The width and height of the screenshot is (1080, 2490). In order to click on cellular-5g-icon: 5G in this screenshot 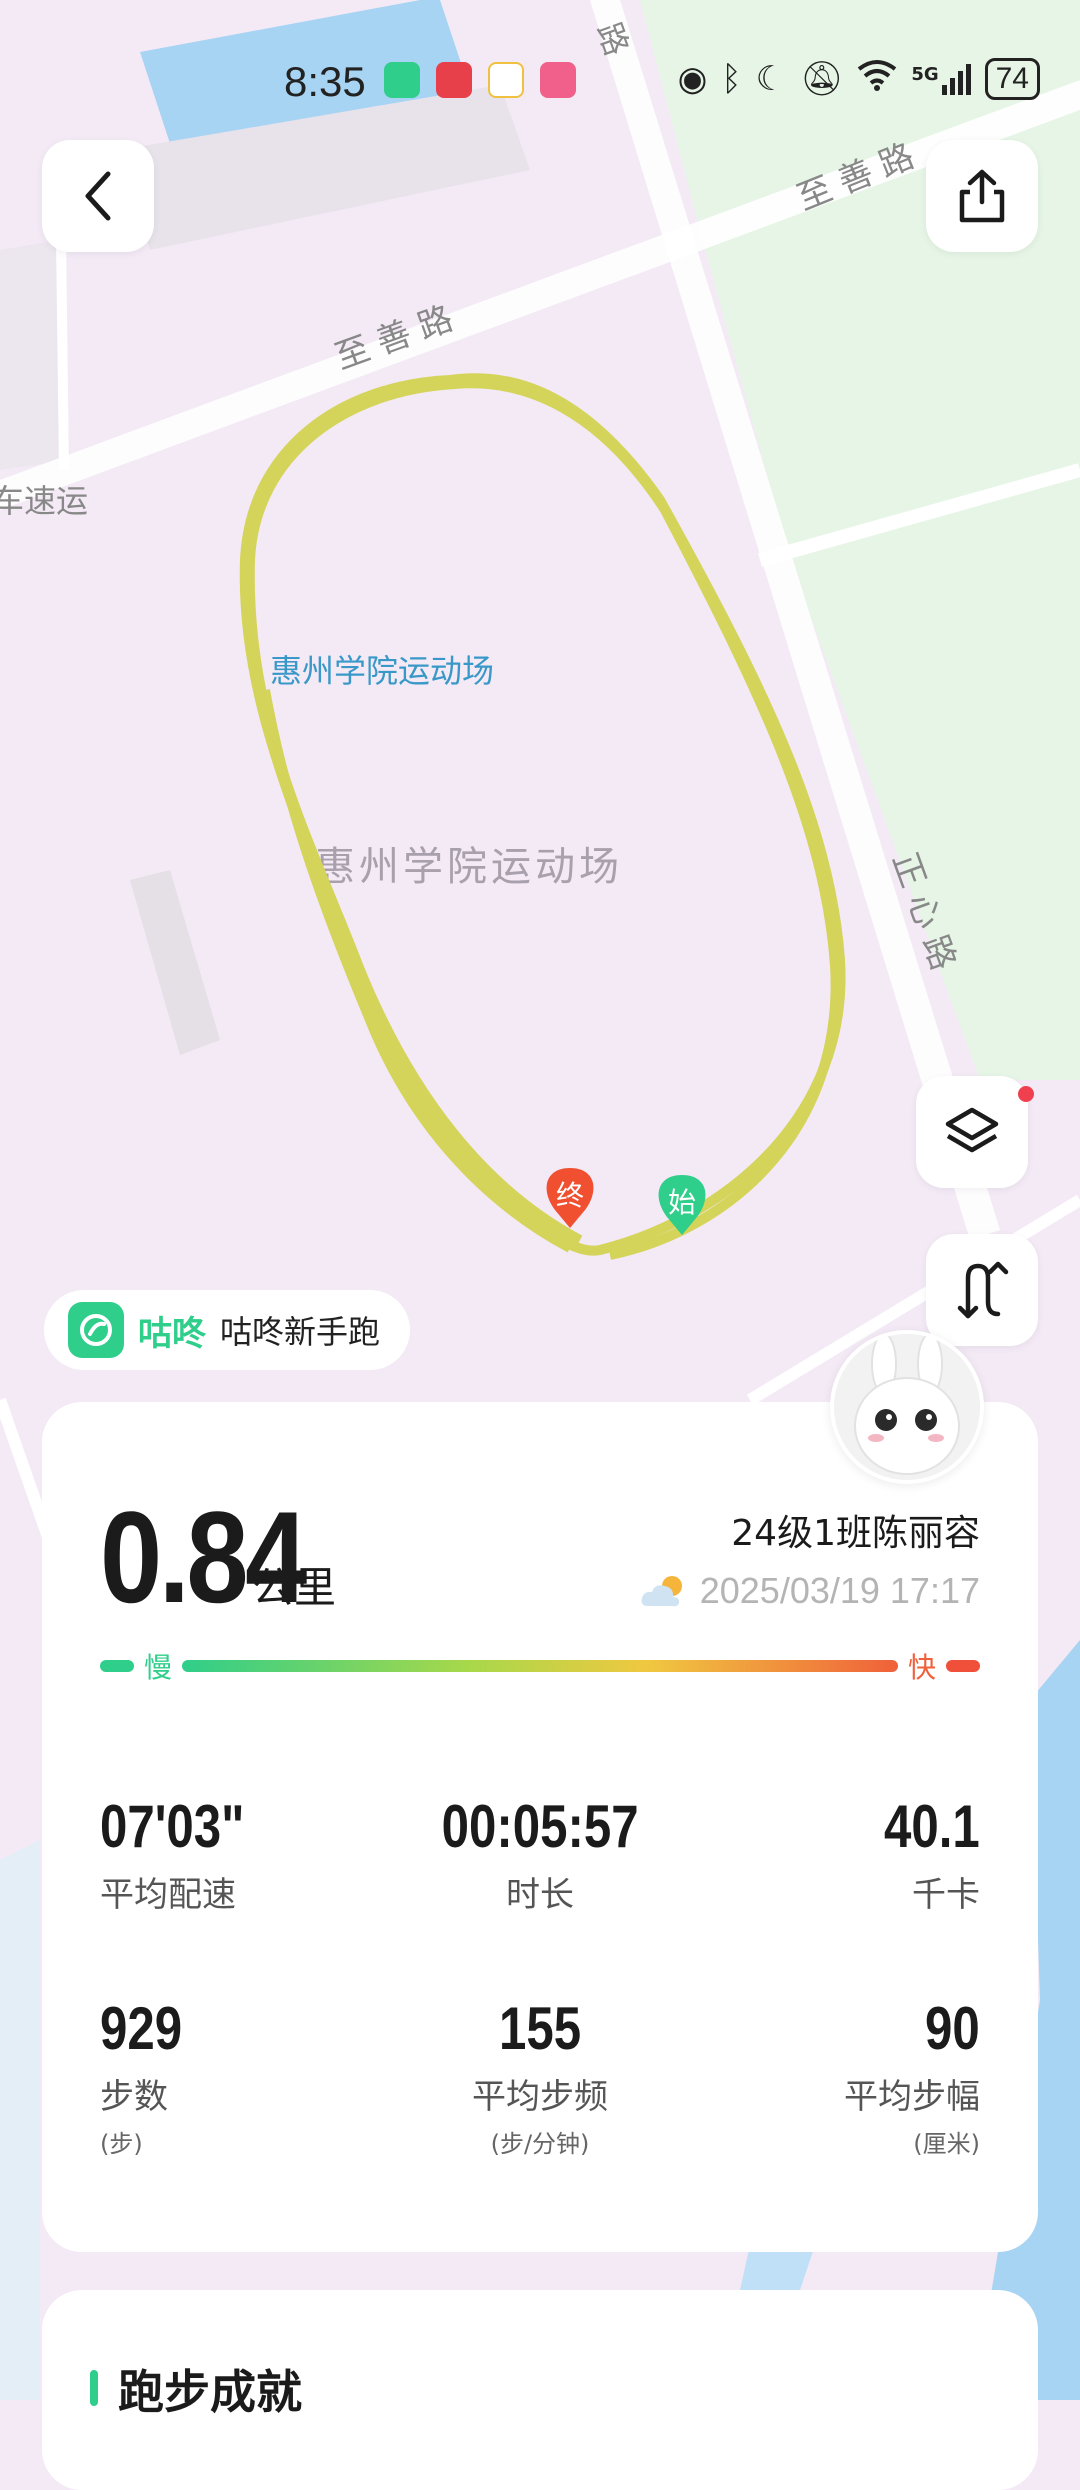, I will do `click(941, 79)`.